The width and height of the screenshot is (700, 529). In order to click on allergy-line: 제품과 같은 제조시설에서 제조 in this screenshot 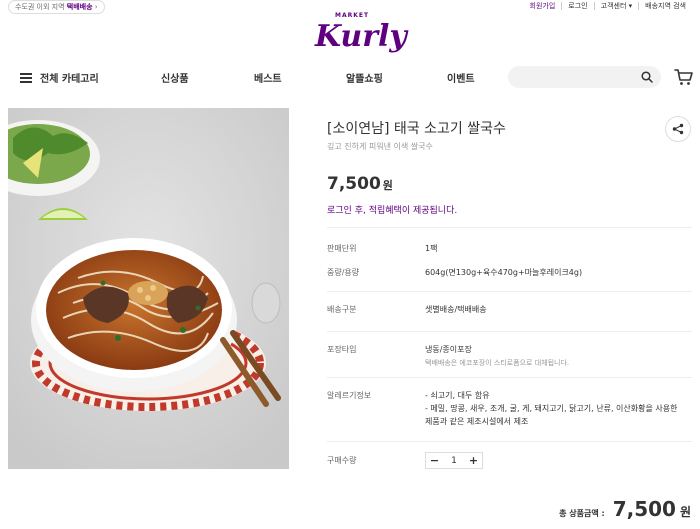, I will do `click(477, 421)`.